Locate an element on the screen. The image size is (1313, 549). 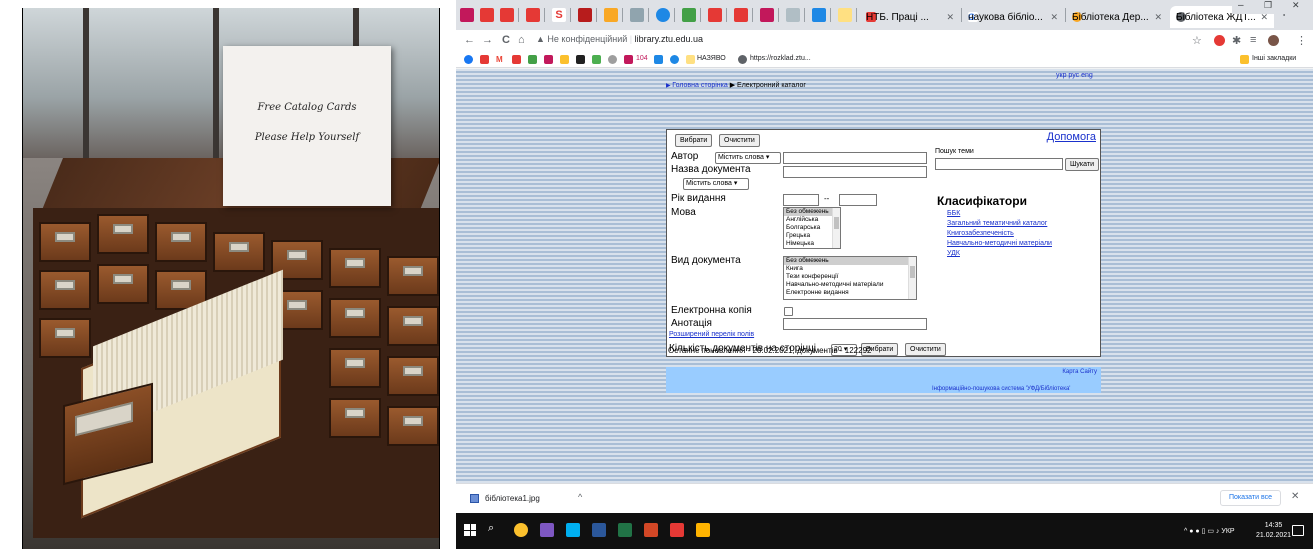
app-icon is located at coordinates (677, 530).